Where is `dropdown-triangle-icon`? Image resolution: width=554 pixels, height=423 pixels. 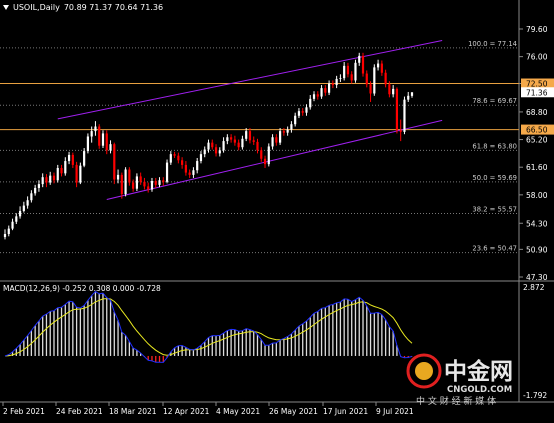 dropdown-triangle-icon is located at coordinates (6, 7).